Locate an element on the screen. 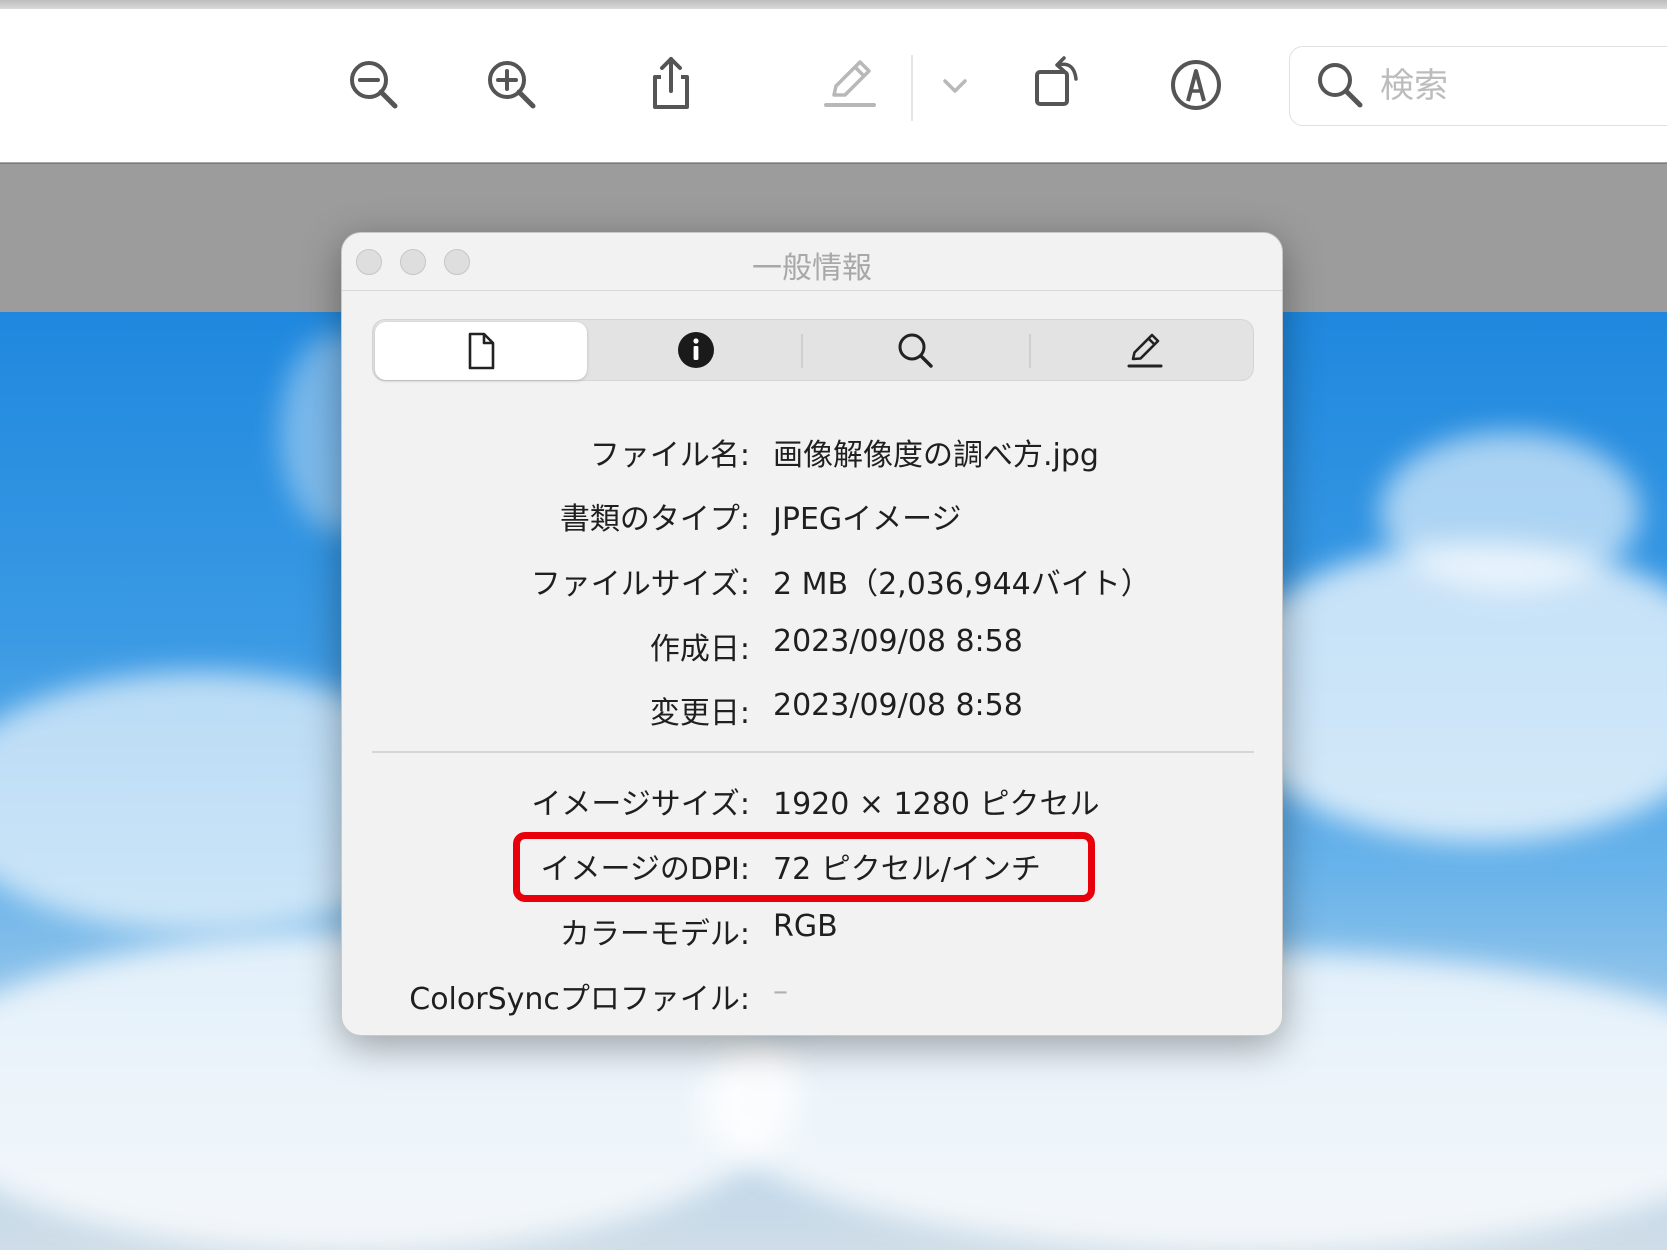 The image size is (1667, 1250). info-row-image-dpi: イメージのDPI: 72 ピクセル/インチ is located at coordinates (812, 869).